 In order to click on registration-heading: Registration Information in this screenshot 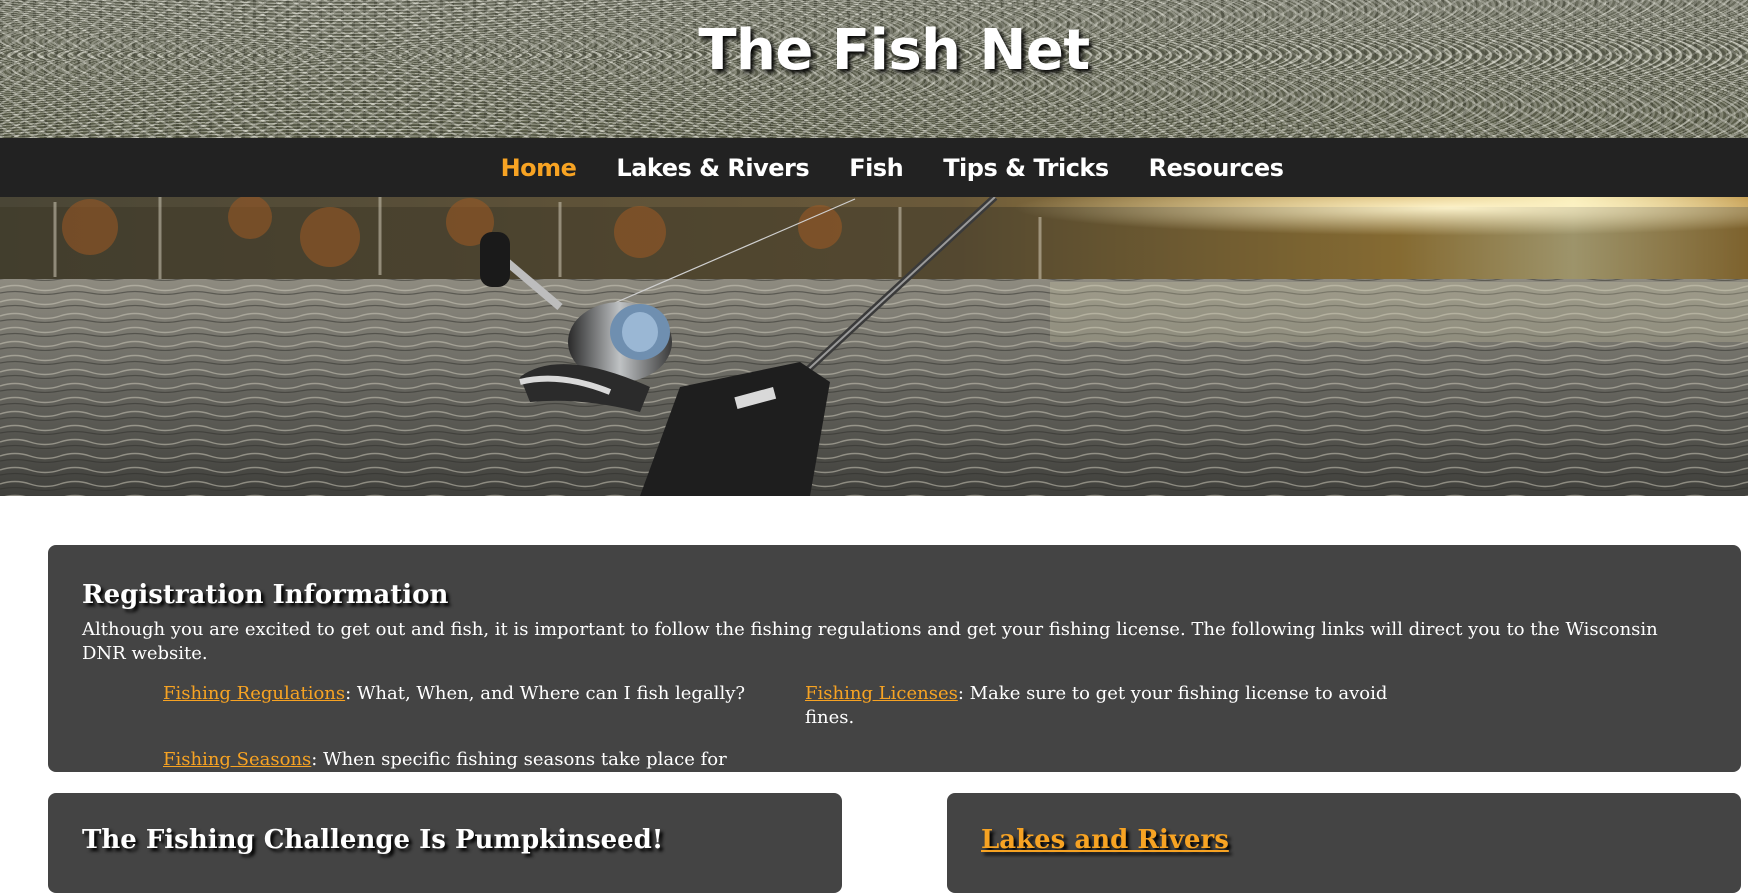, I will do `click(265, 595)`.